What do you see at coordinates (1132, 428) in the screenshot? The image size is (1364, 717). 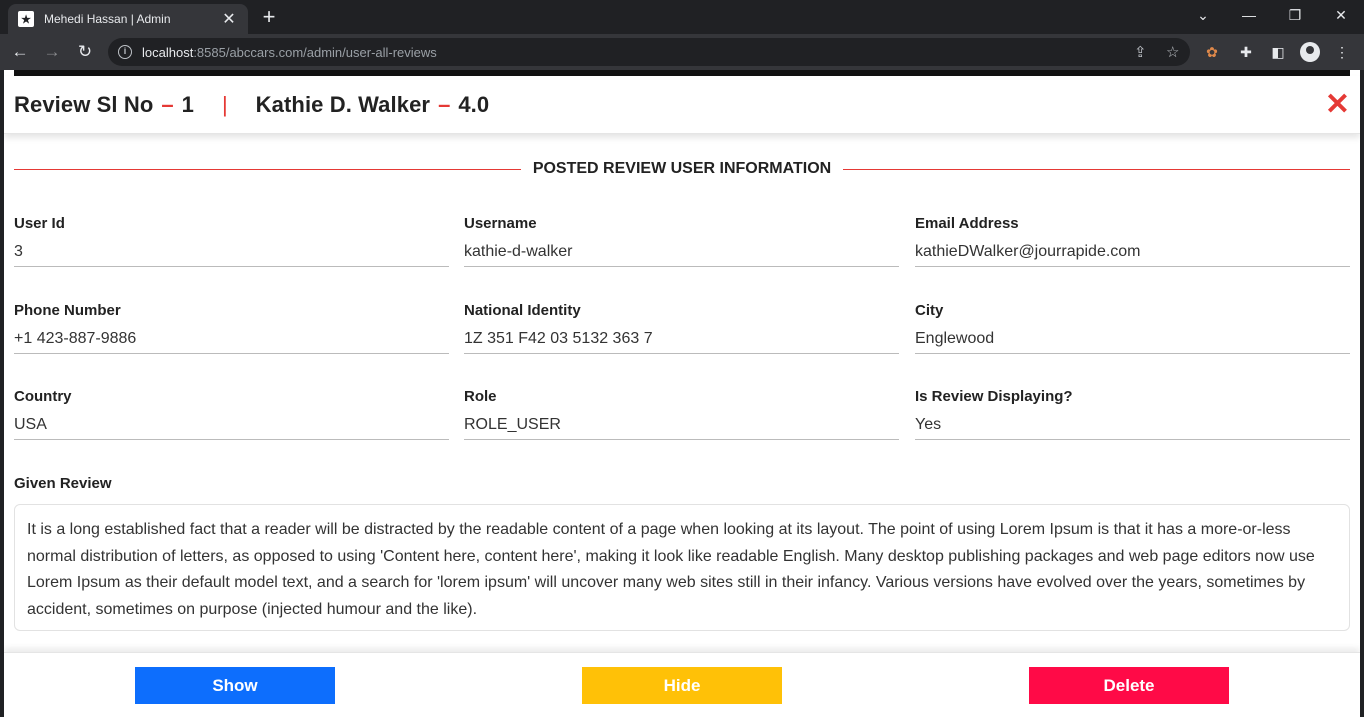 I see `field-value: Yes` at bounding box center [1132, 428].